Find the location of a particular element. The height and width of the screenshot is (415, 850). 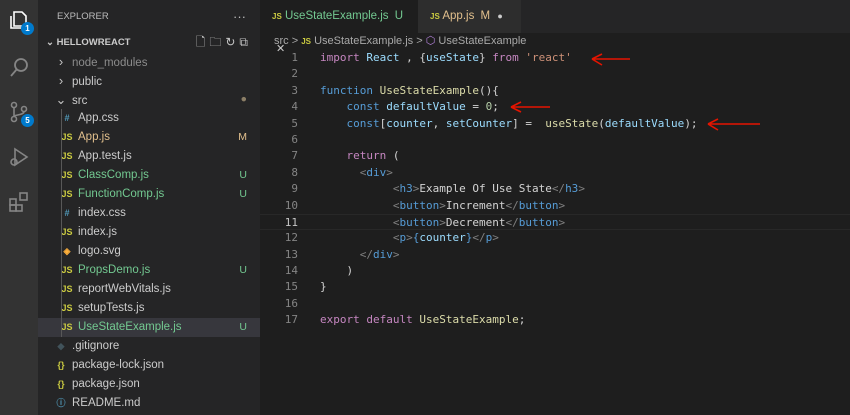

file-label: UseStateExample.js is located at coordinates (130, 327).